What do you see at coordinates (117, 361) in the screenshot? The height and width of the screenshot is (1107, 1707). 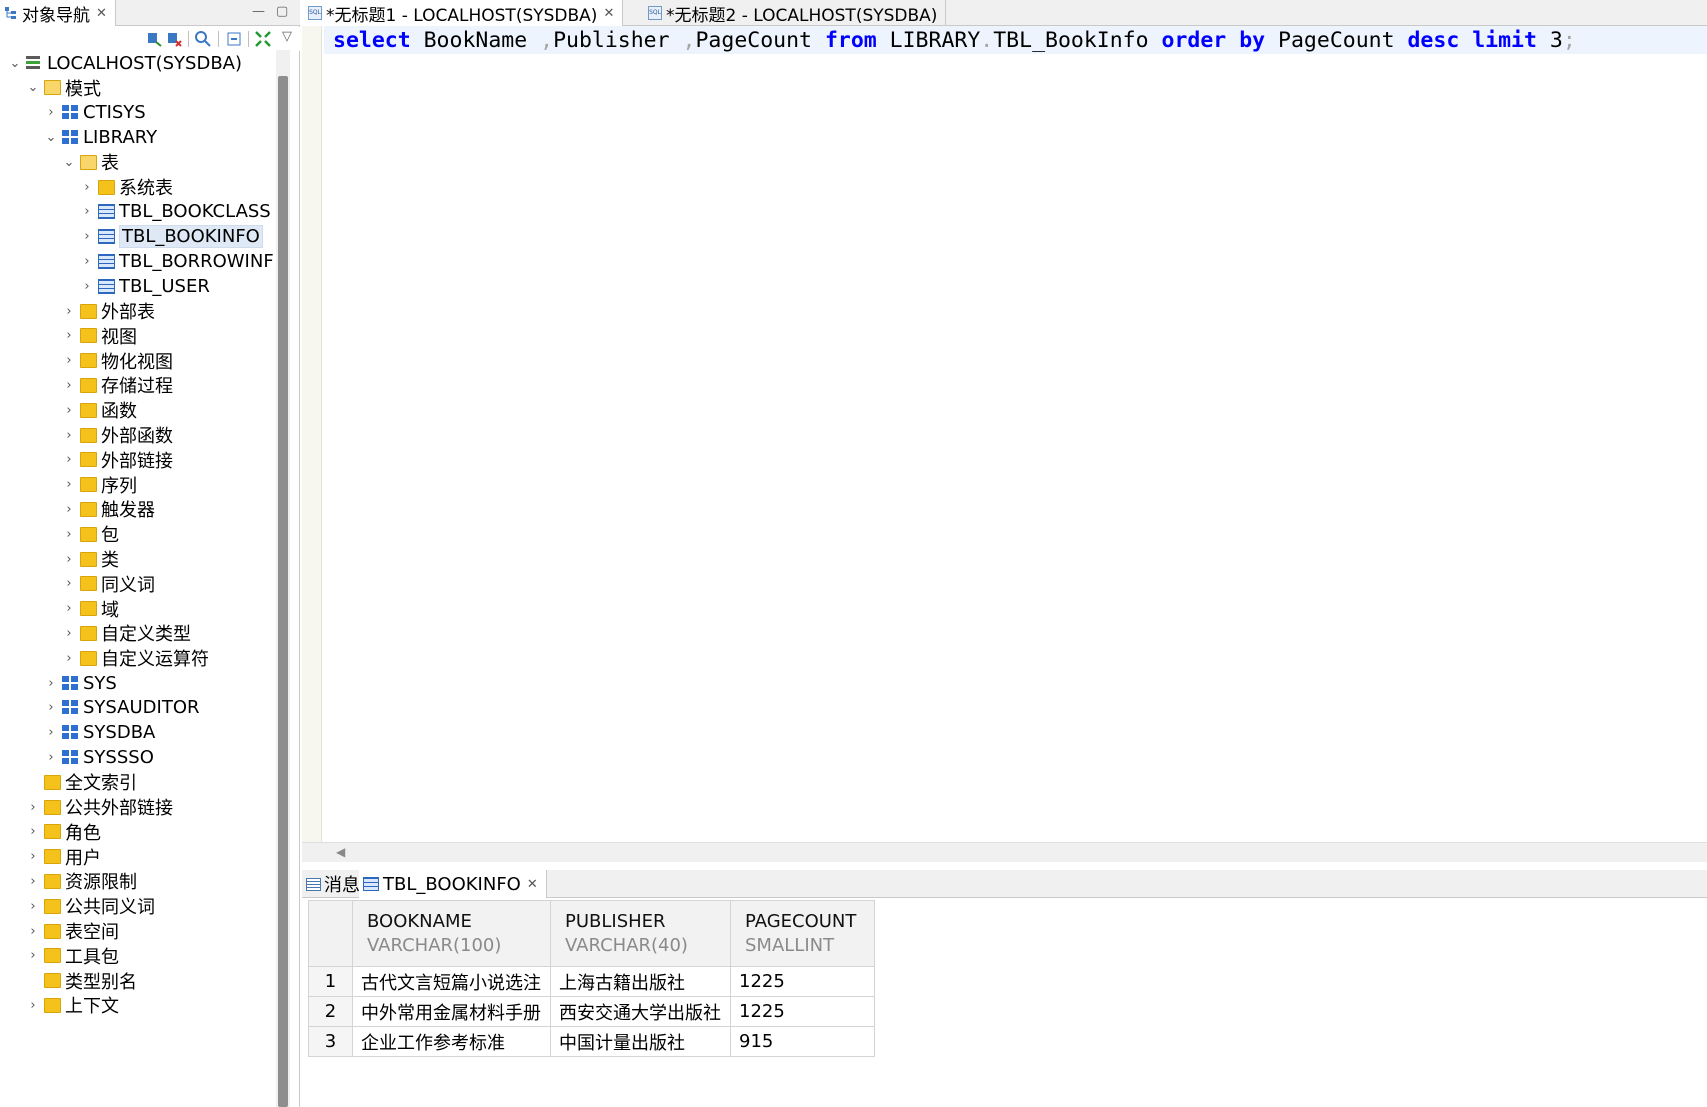 I see `tree-node: › 物化视图` at bounding box center [117, 361].